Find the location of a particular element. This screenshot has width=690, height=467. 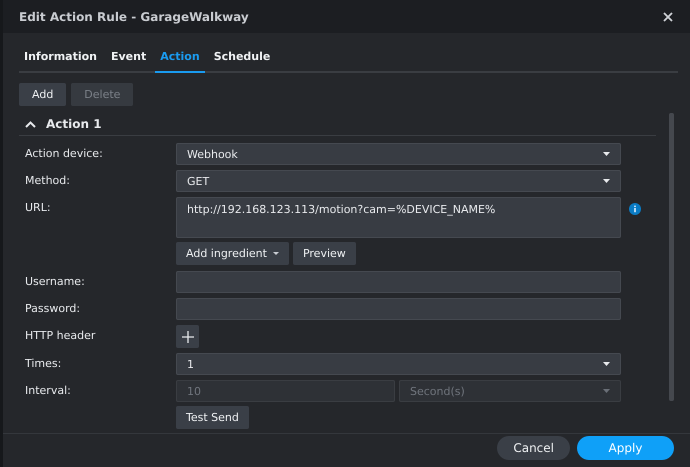

info-icon is located at coordinates (635, 209).